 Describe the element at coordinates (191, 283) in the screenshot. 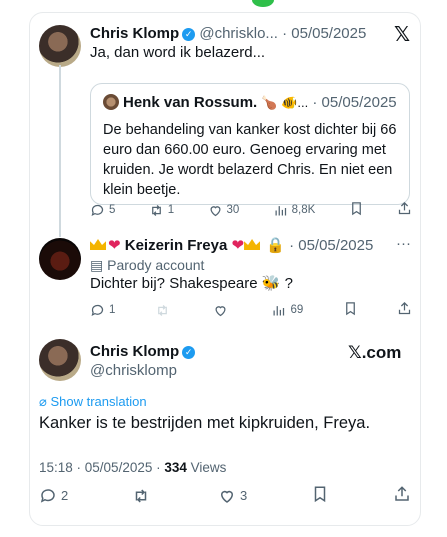

I see `tweet-text: Dichter bij? Shakespeare 🐝 ?` at that location.